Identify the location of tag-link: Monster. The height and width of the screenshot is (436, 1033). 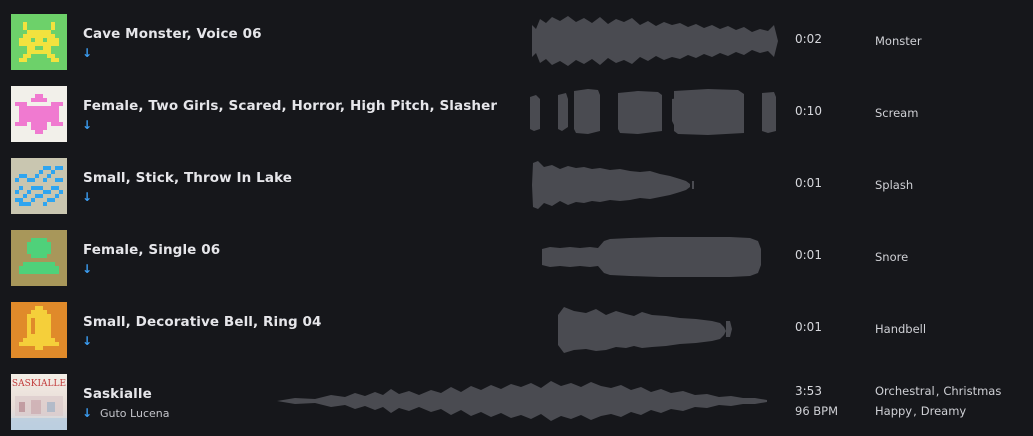
(898, 41).